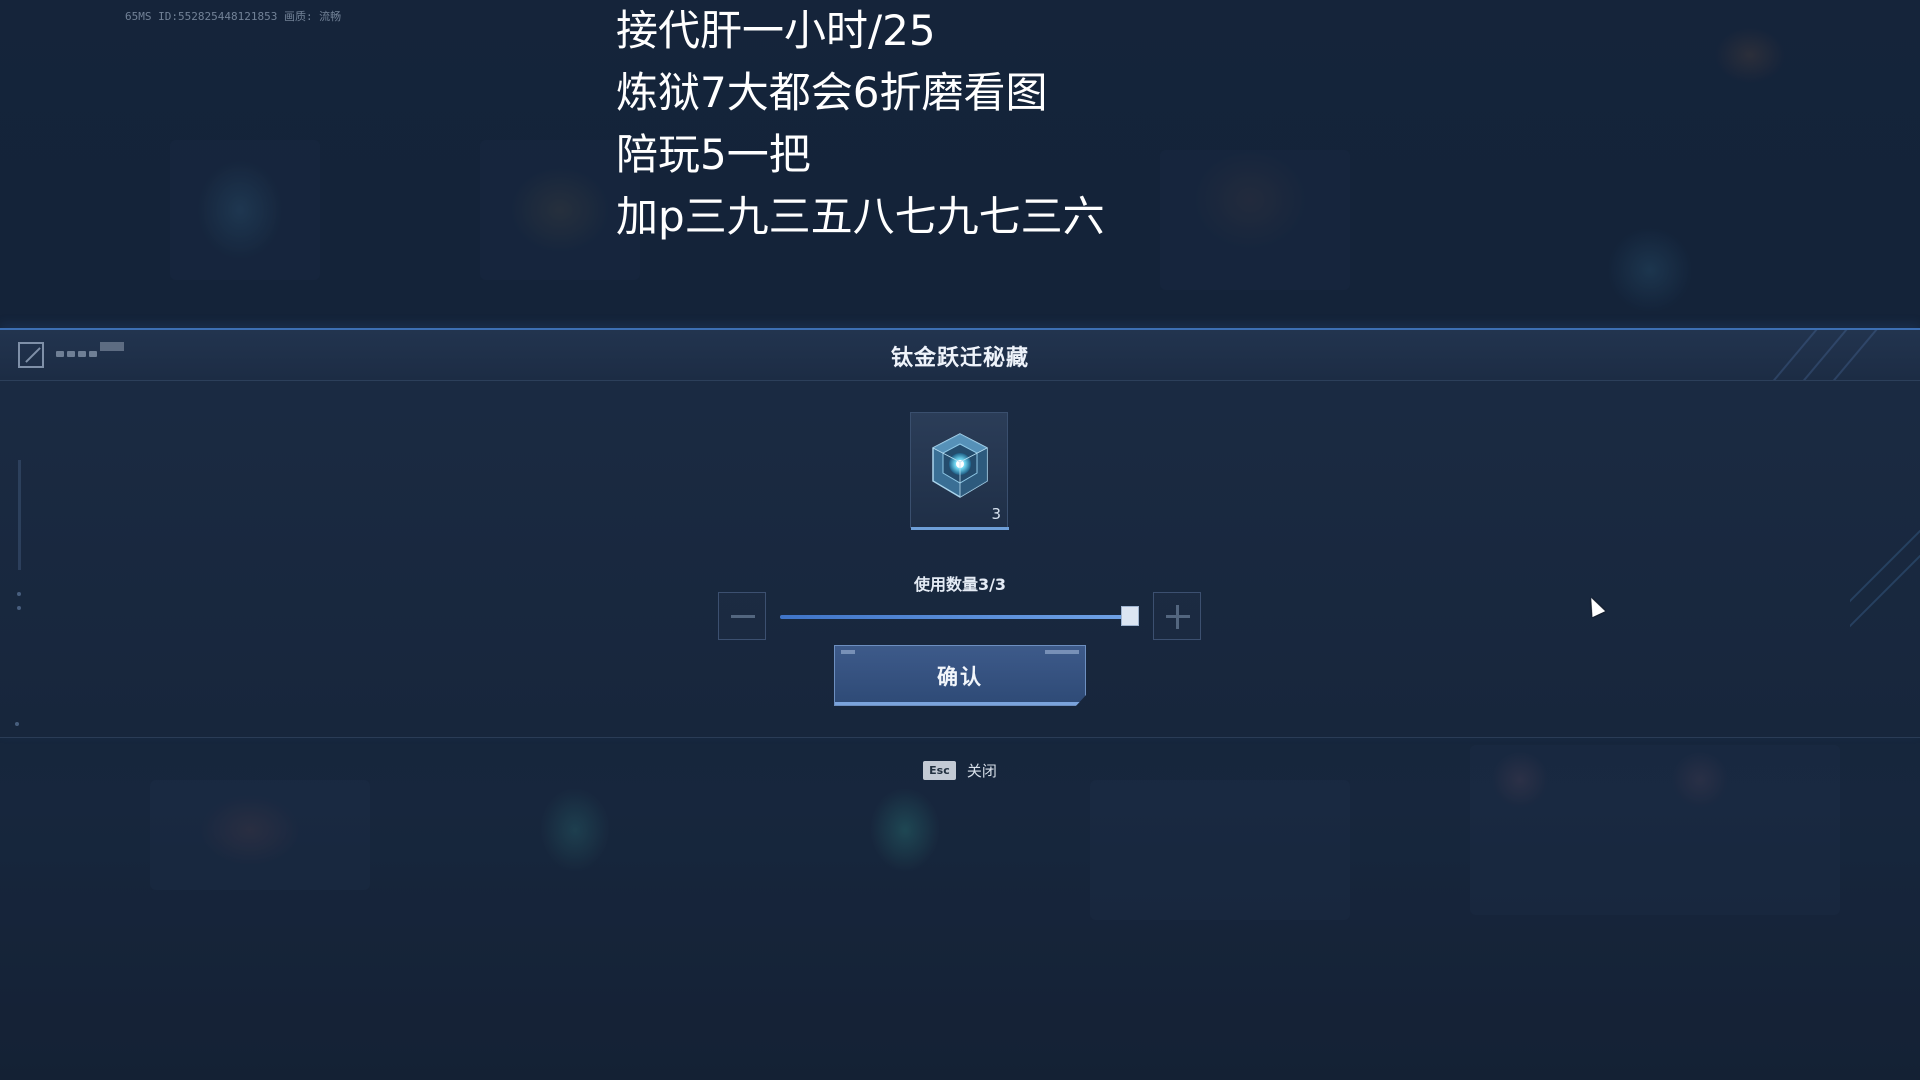 This screenshot has height=1080, width=1920. I want to click on quantity-slider, so click(959, 616).